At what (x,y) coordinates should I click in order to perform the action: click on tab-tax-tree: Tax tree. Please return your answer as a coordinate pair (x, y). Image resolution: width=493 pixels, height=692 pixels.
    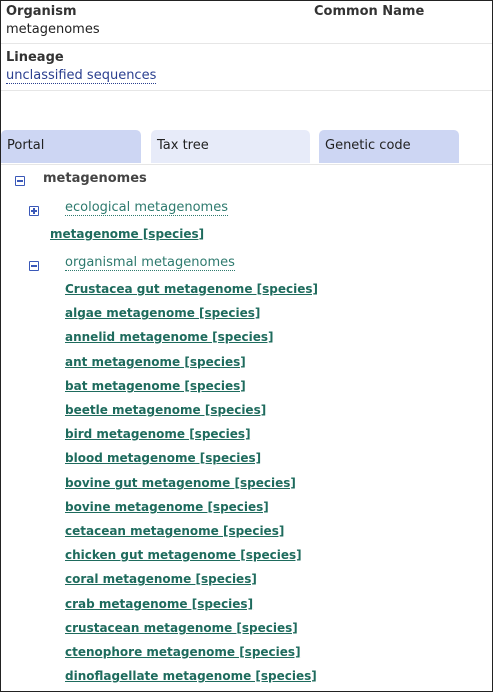
    Looking at the image, I should click on (230, 146).